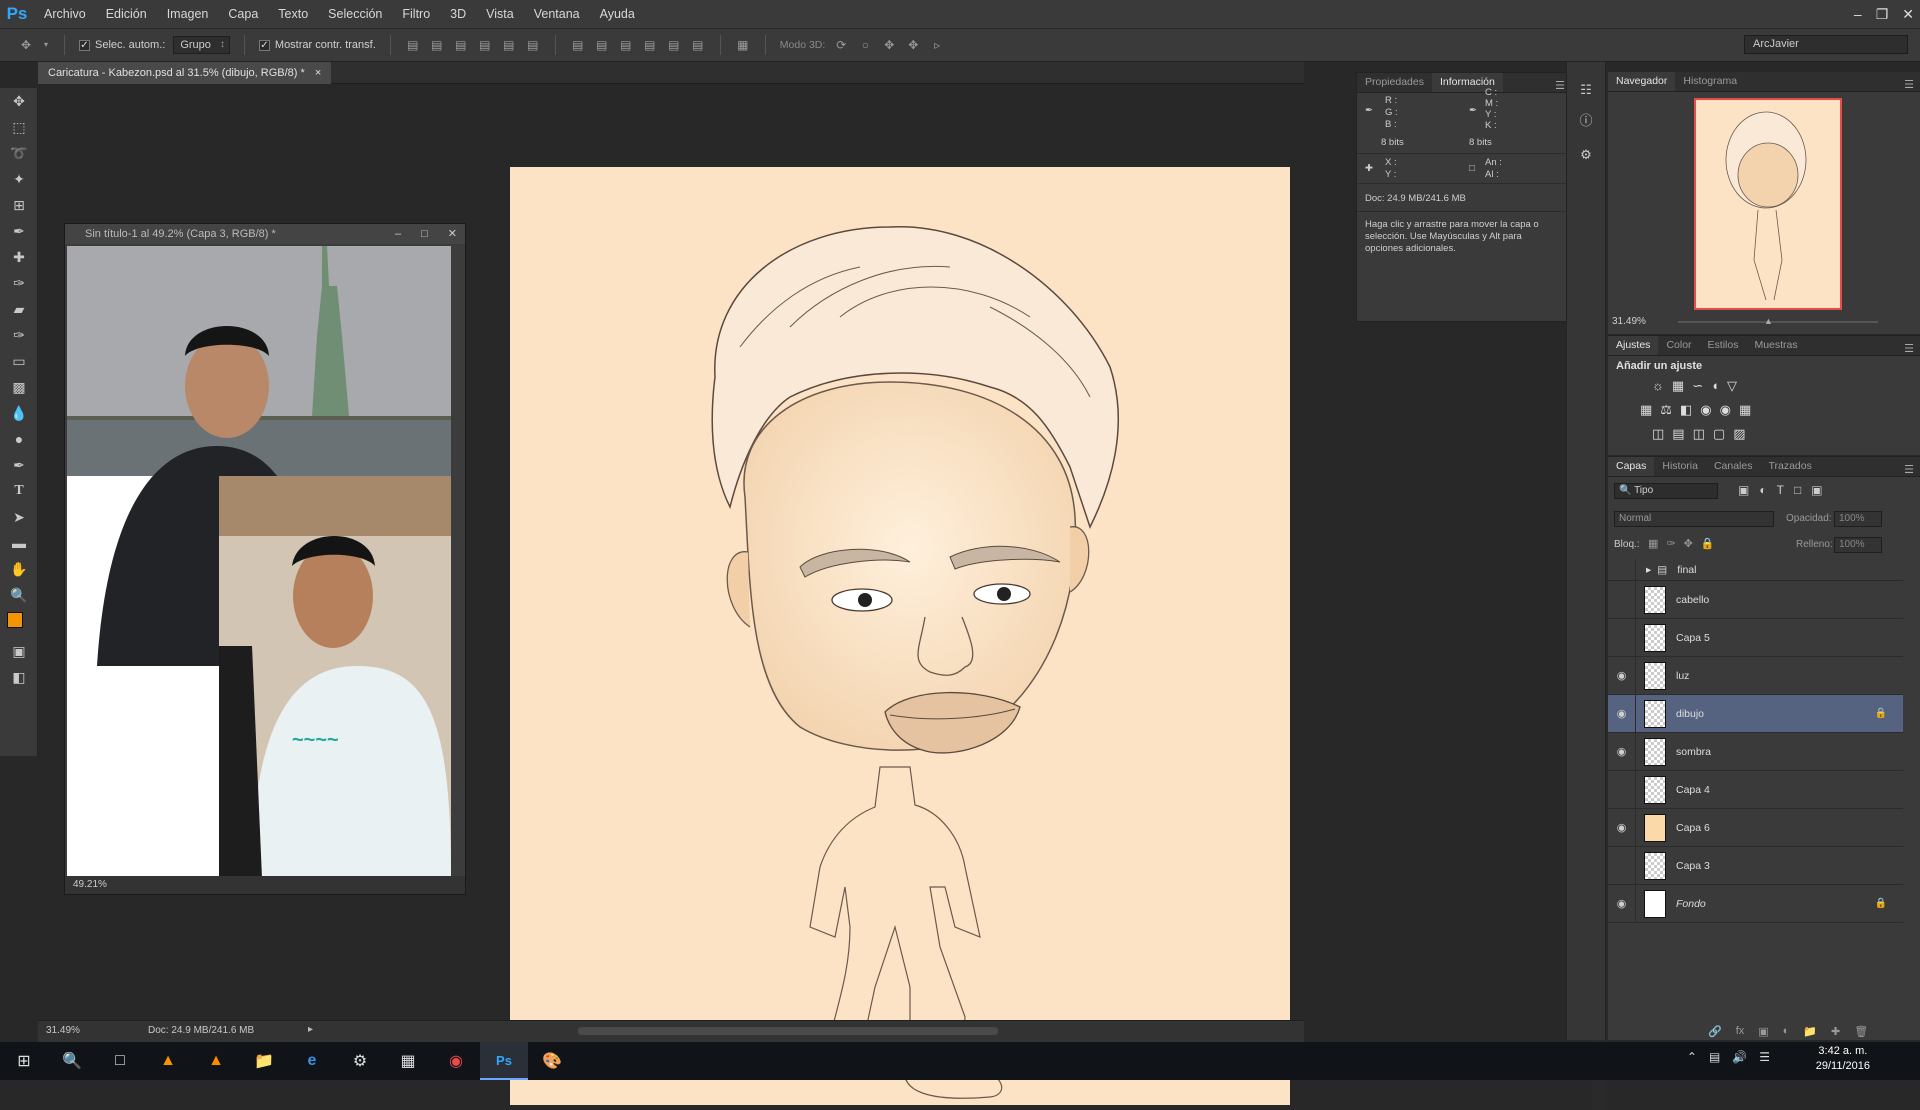 The width and height of the screenshot is (1920, 1110). I want to click on selective-color-icon: ▢, so click(1719, 434).